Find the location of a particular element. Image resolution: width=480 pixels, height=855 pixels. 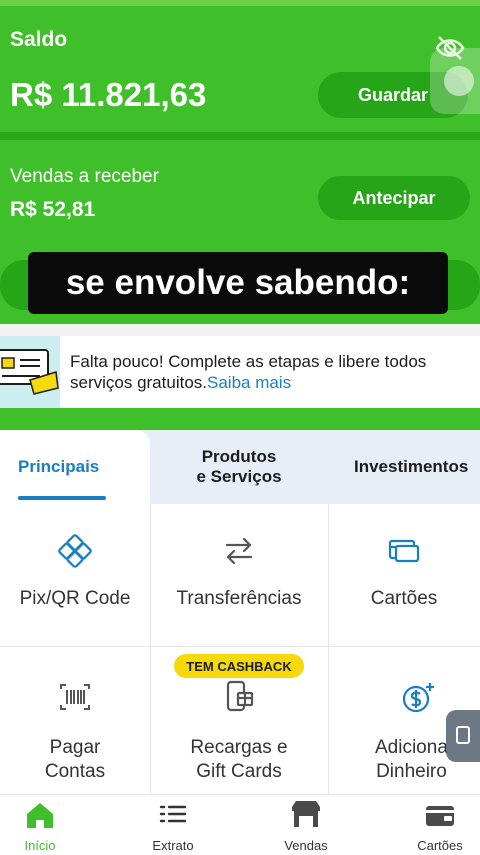

banner-illustration is located at coordinates (30, 372).